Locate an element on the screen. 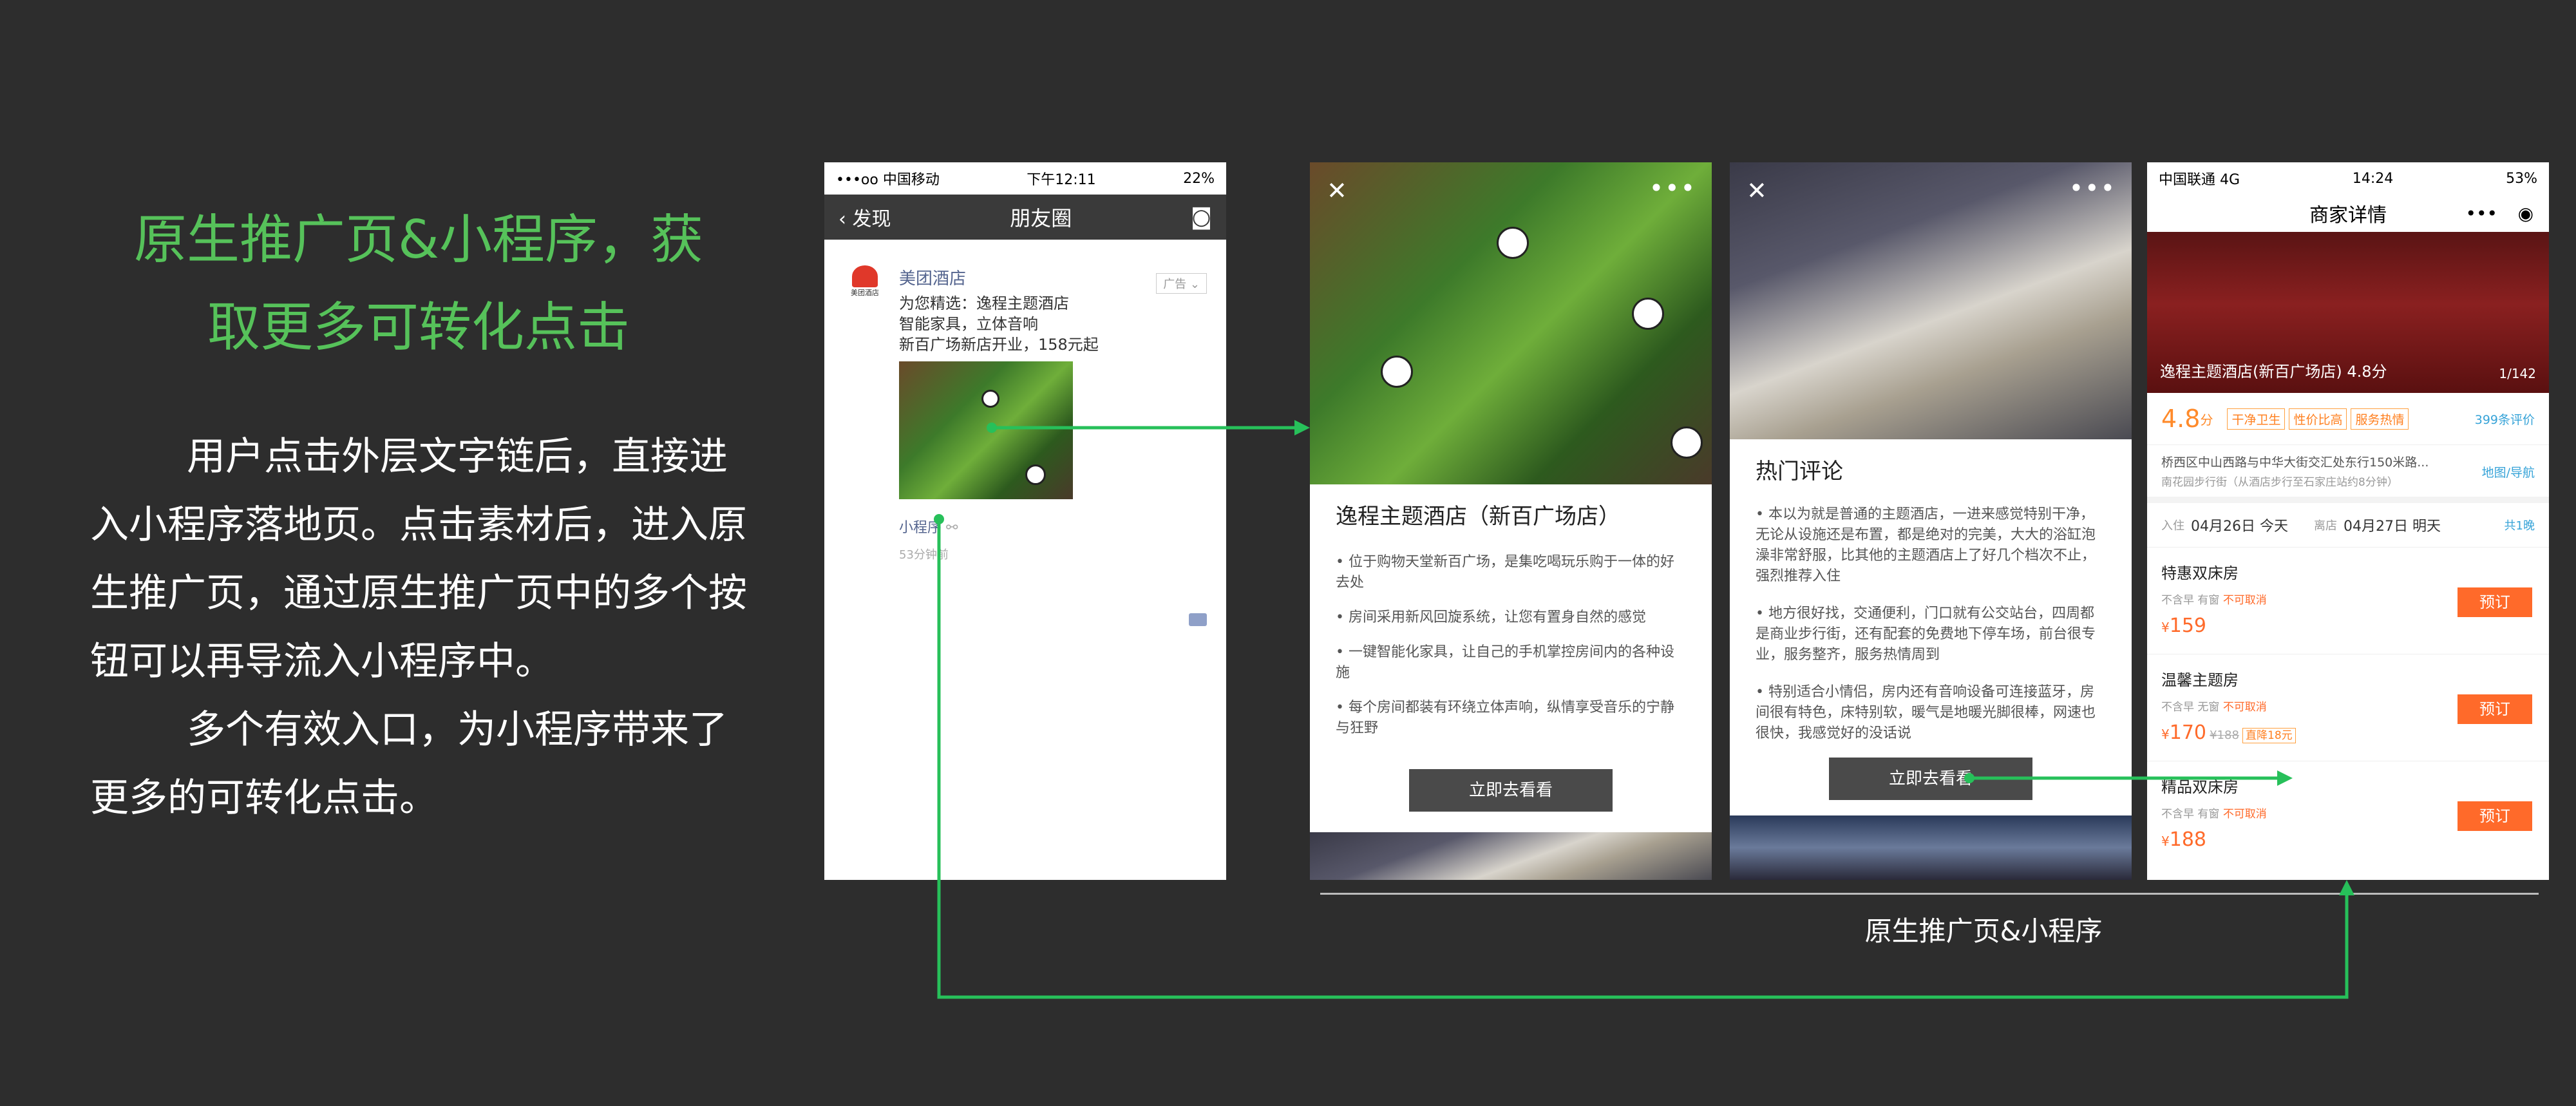 Image resolution: width=2576 pixels, height=1106 pixels. arrowhead-detail is located at coordinates (2346, 887).